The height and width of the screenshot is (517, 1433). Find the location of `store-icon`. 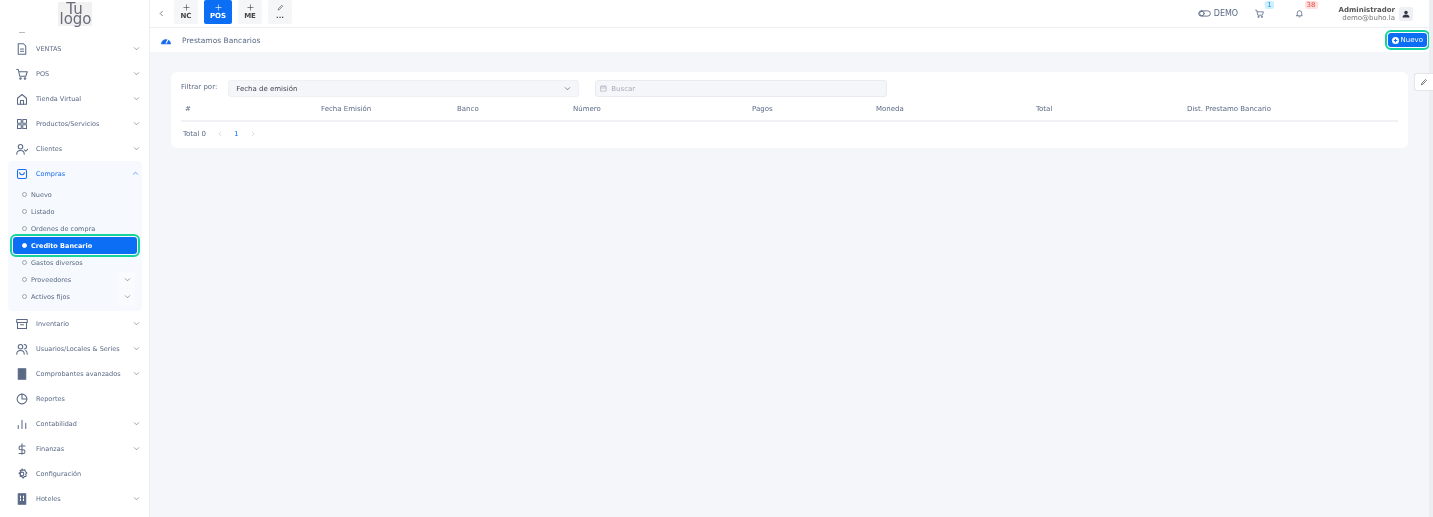

store-icon is located at coordinates (22, 98).